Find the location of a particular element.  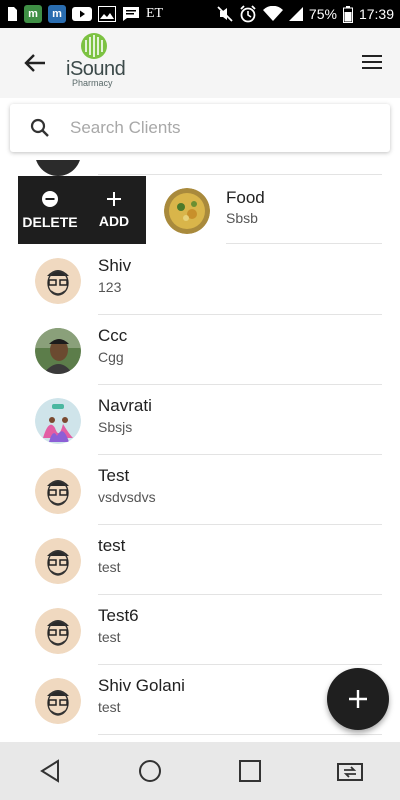

client-name: Test6 is located at coordinates (118, 615).